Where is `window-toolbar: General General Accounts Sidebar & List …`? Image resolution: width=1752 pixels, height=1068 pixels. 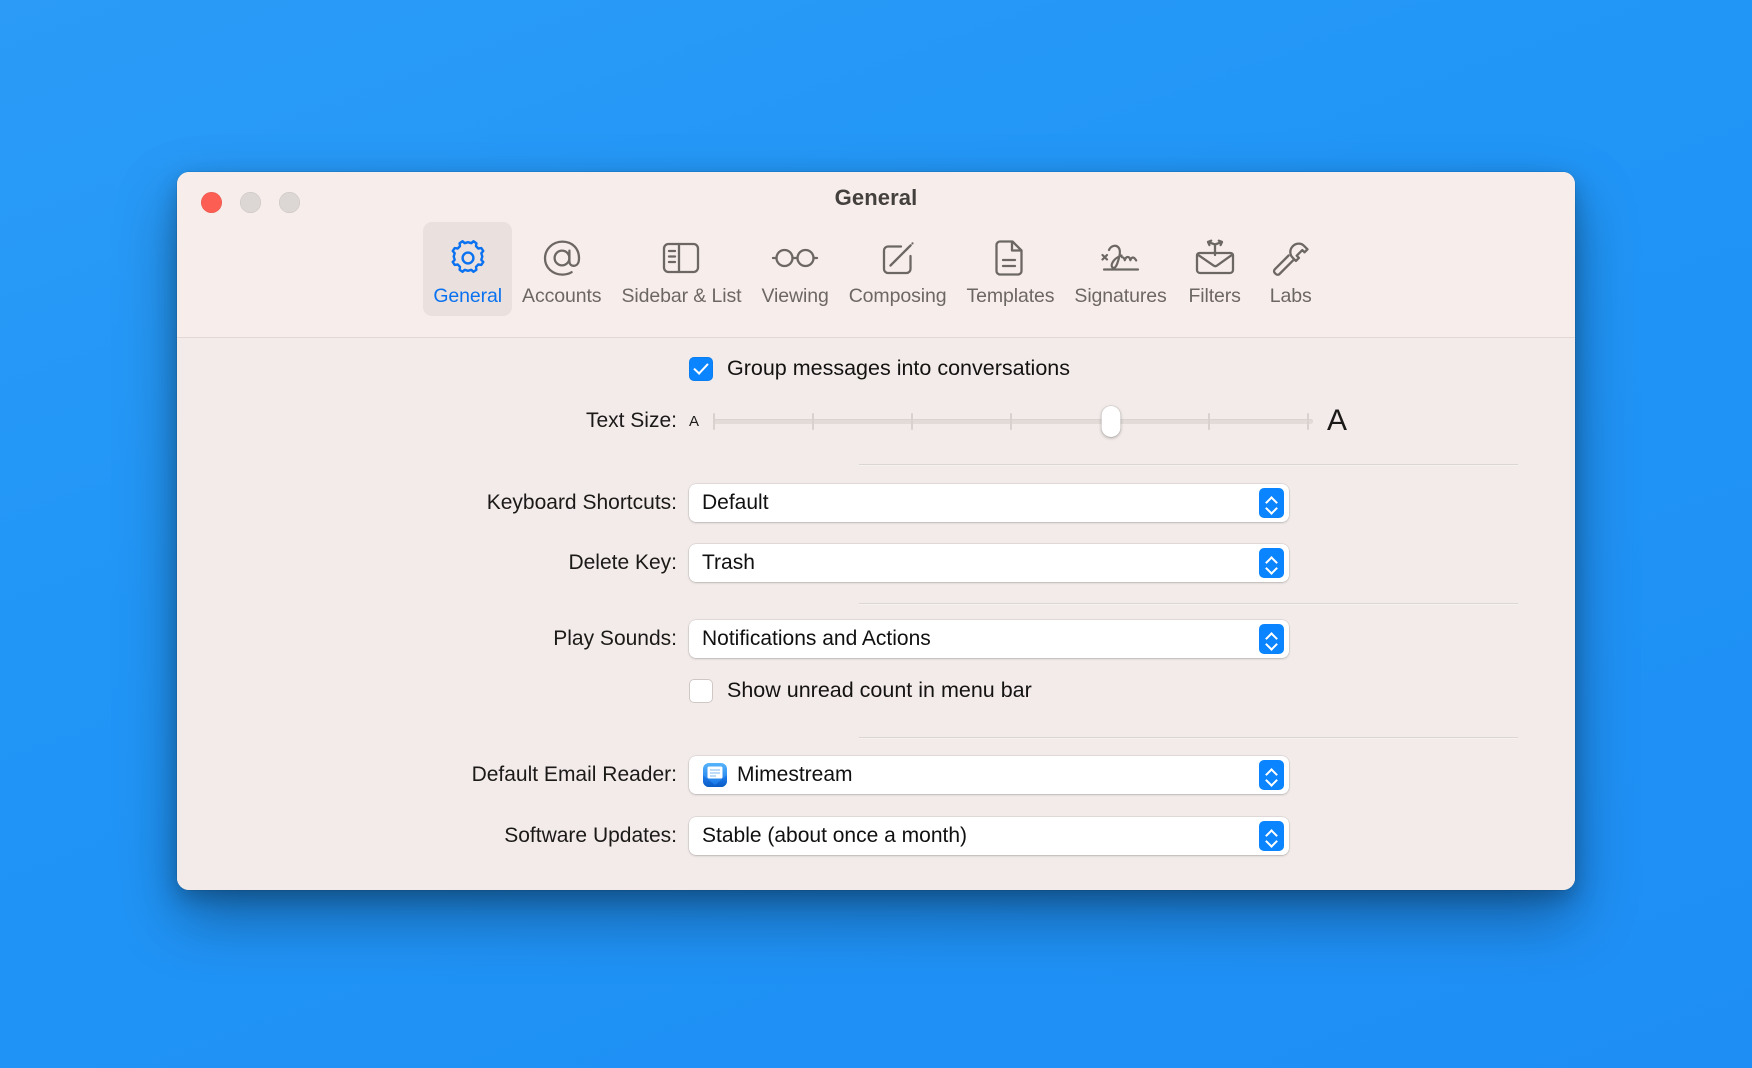 window-toolbar: General General Accounts Sidebar & List … is located at coordinates (876, 255).